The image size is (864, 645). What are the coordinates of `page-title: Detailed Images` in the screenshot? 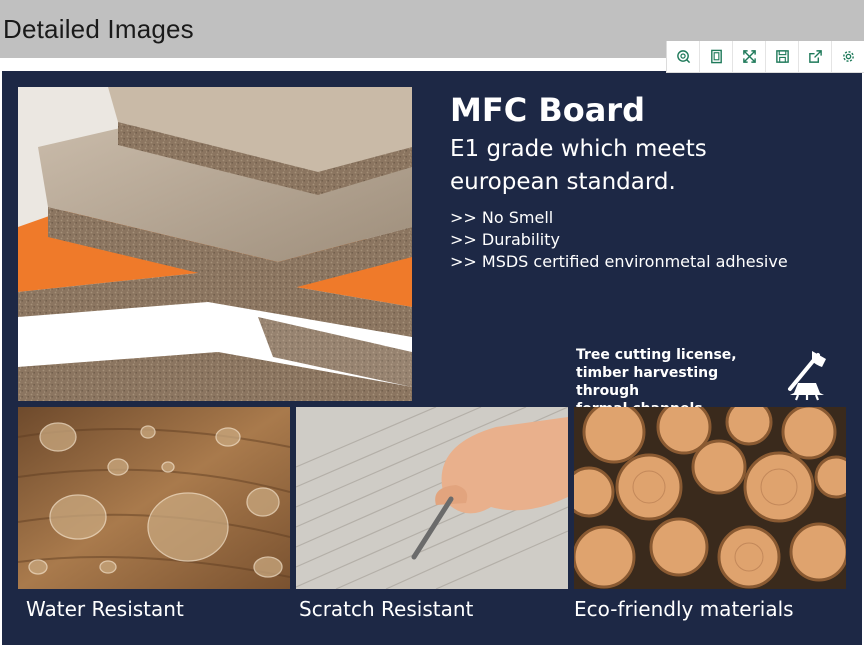 It's located at (98, 29).